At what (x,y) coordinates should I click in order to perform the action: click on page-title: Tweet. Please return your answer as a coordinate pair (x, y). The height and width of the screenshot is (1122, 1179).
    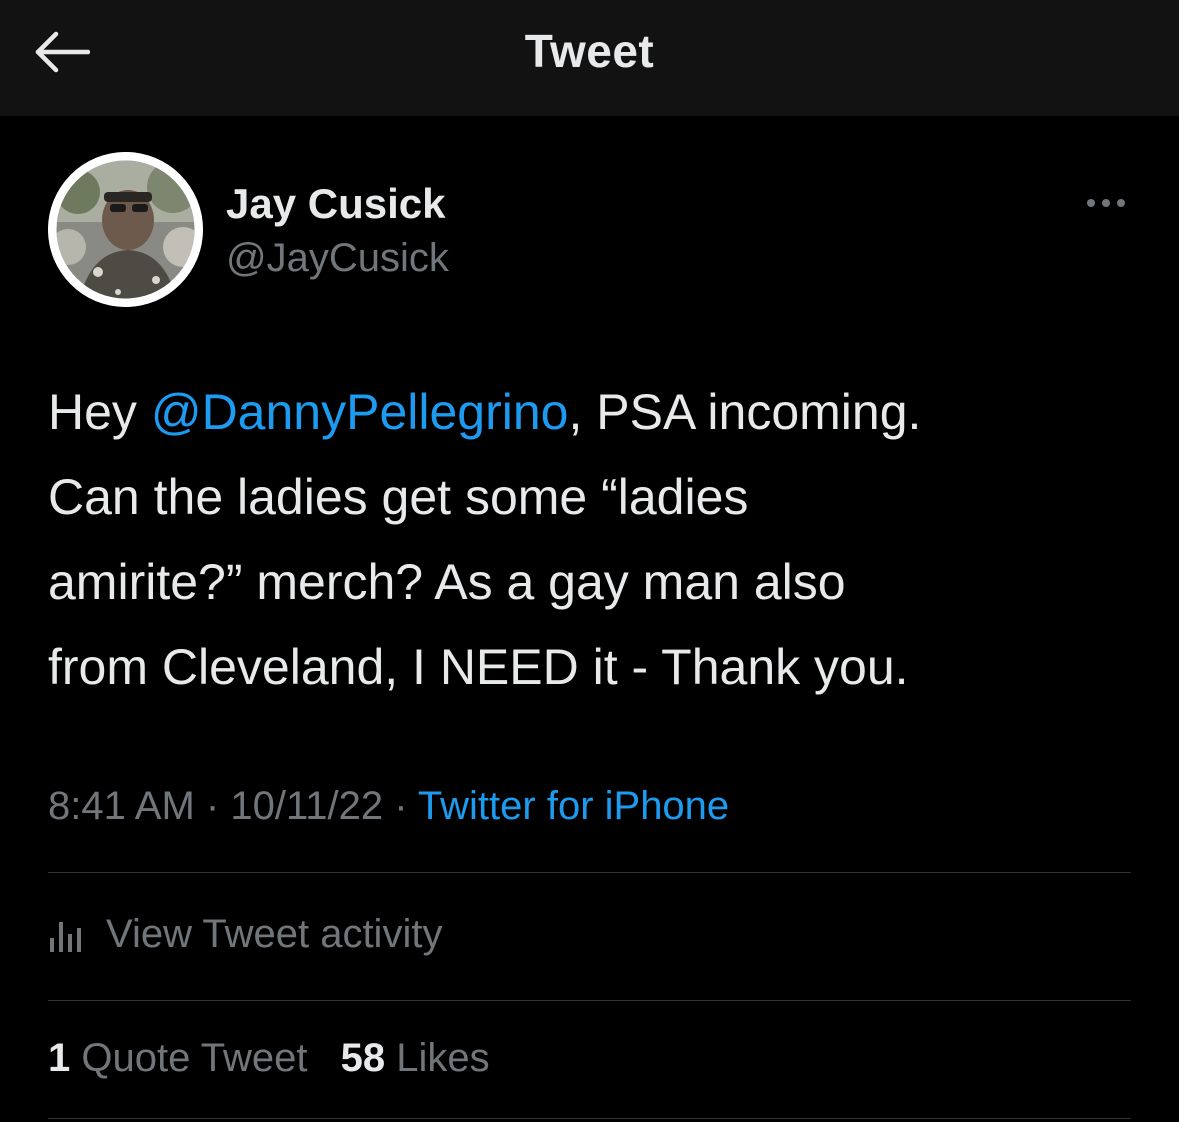
    Looking at the image, I should click on (589, 51).